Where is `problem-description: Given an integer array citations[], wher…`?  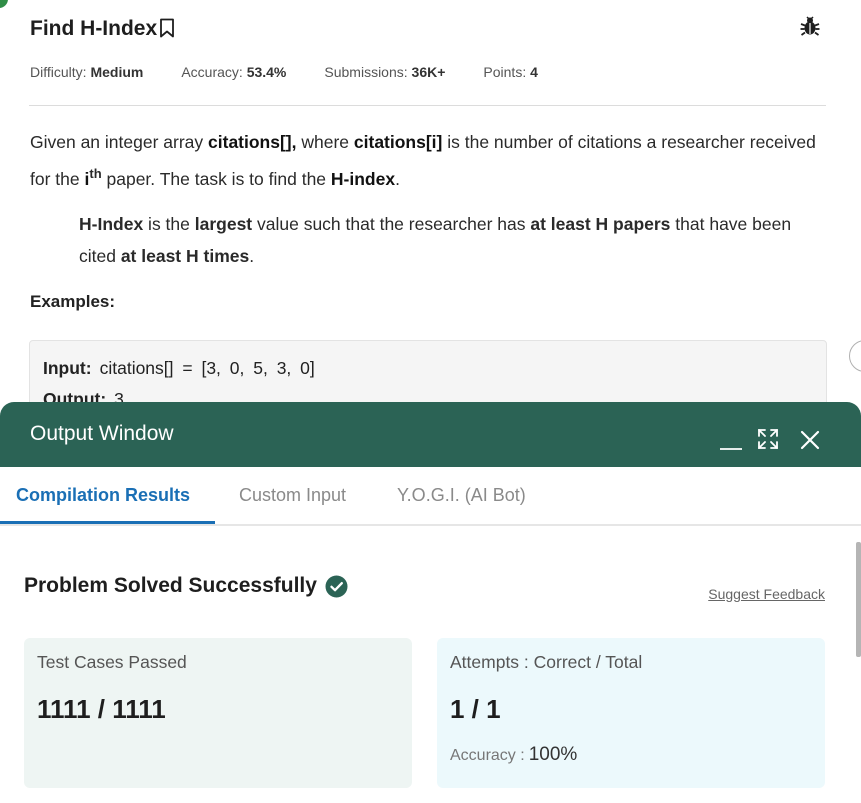
problem-description: Given an integer array citations[], wher… is located at coordinates (423, 160).